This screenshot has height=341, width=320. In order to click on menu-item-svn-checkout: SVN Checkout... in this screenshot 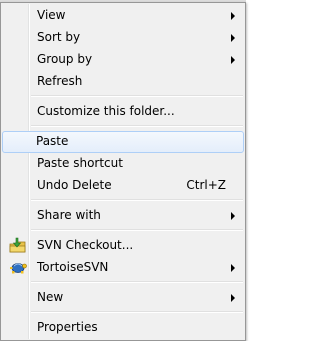, I will do `click(123, 245)`.